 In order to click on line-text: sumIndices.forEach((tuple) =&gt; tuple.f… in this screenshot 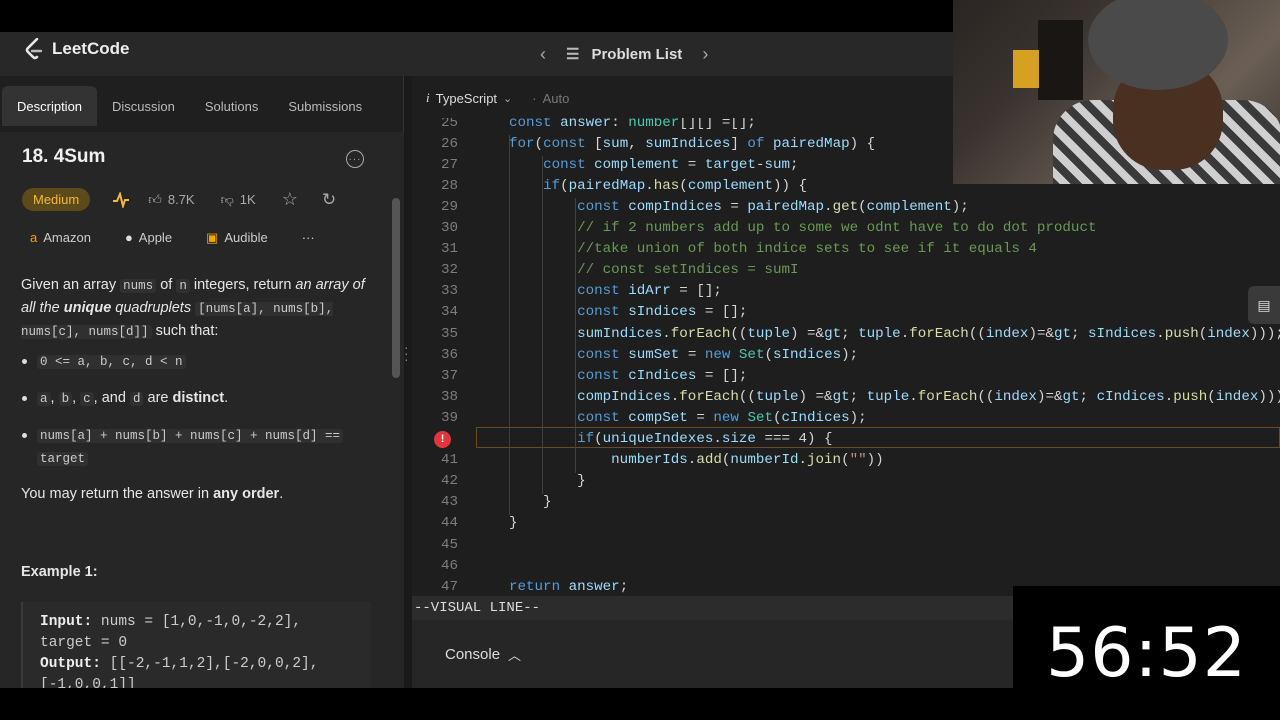, I will do `click(928, 333)`.